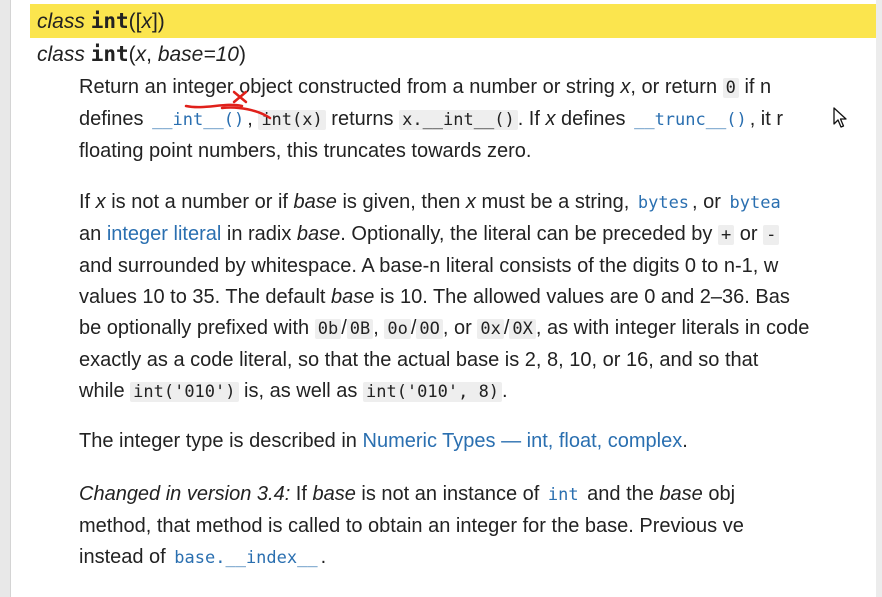 The width and height of the screenshot is (882, 597). Describe the element at coordinates (523, 441) in the screenshot. I see `link-numeric-types: Numeric Types — int, float, complex` at that location.